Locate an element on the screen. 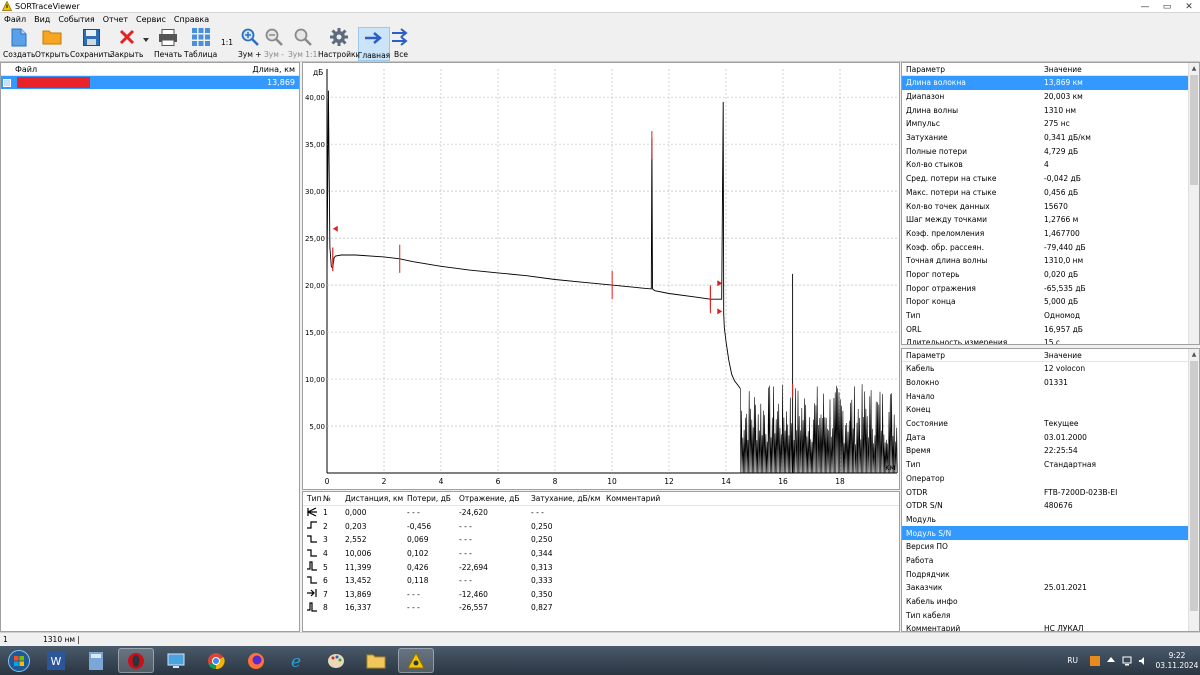  param-row: Полные потери 4,729 дБ is located at coordinates (1050, 151).